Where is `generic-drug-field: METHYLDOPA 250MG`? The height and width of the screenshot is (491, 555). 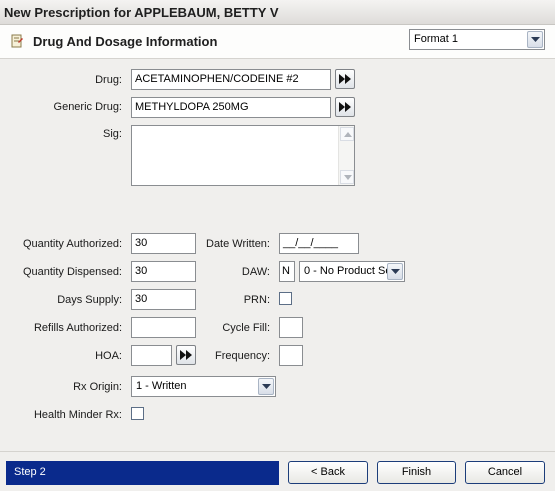
generic-drug-field: METHYLDOPA 250MG is located at coordinates (231, 107).